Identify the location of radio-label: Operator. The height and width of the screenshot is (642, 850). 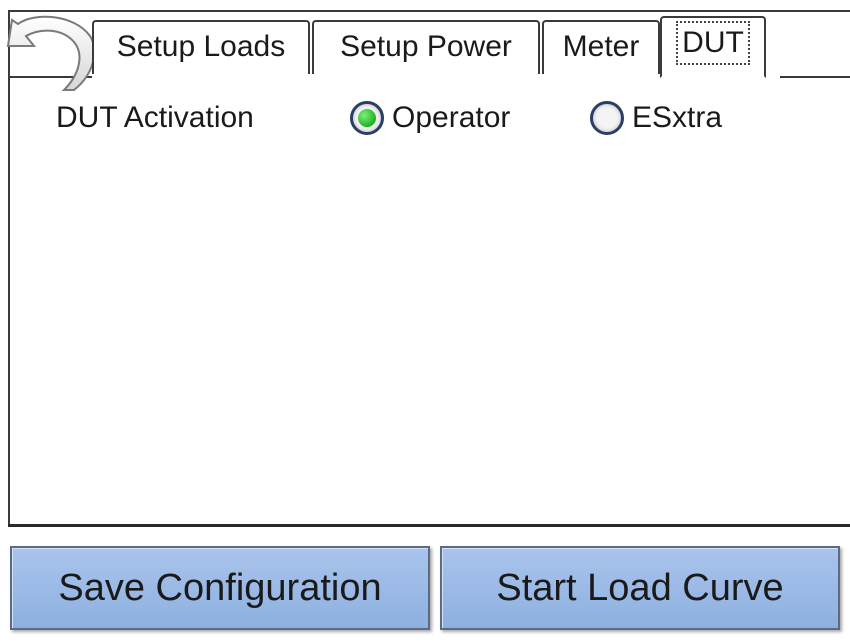
(451, 117).